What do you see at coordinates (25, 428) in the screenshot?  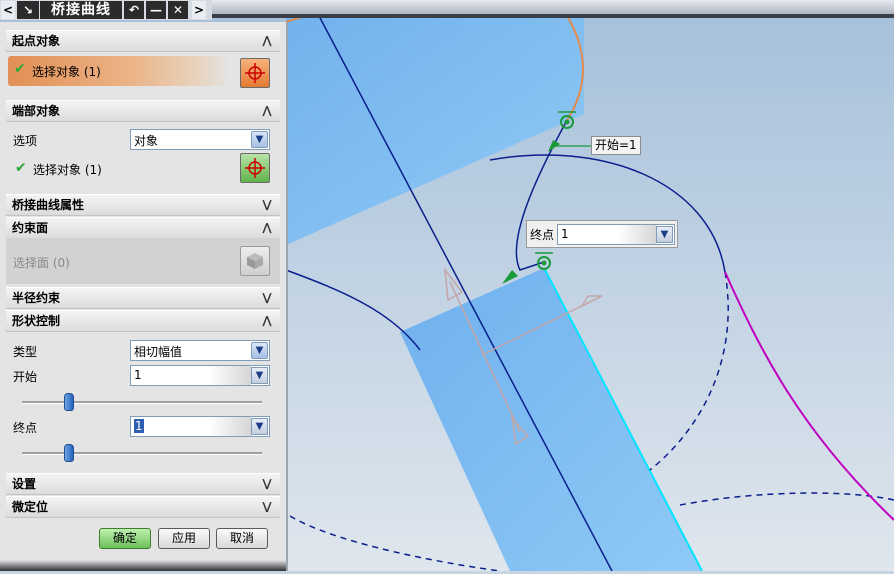 I see `end-label: 终点` at bounding box center [25, 428].